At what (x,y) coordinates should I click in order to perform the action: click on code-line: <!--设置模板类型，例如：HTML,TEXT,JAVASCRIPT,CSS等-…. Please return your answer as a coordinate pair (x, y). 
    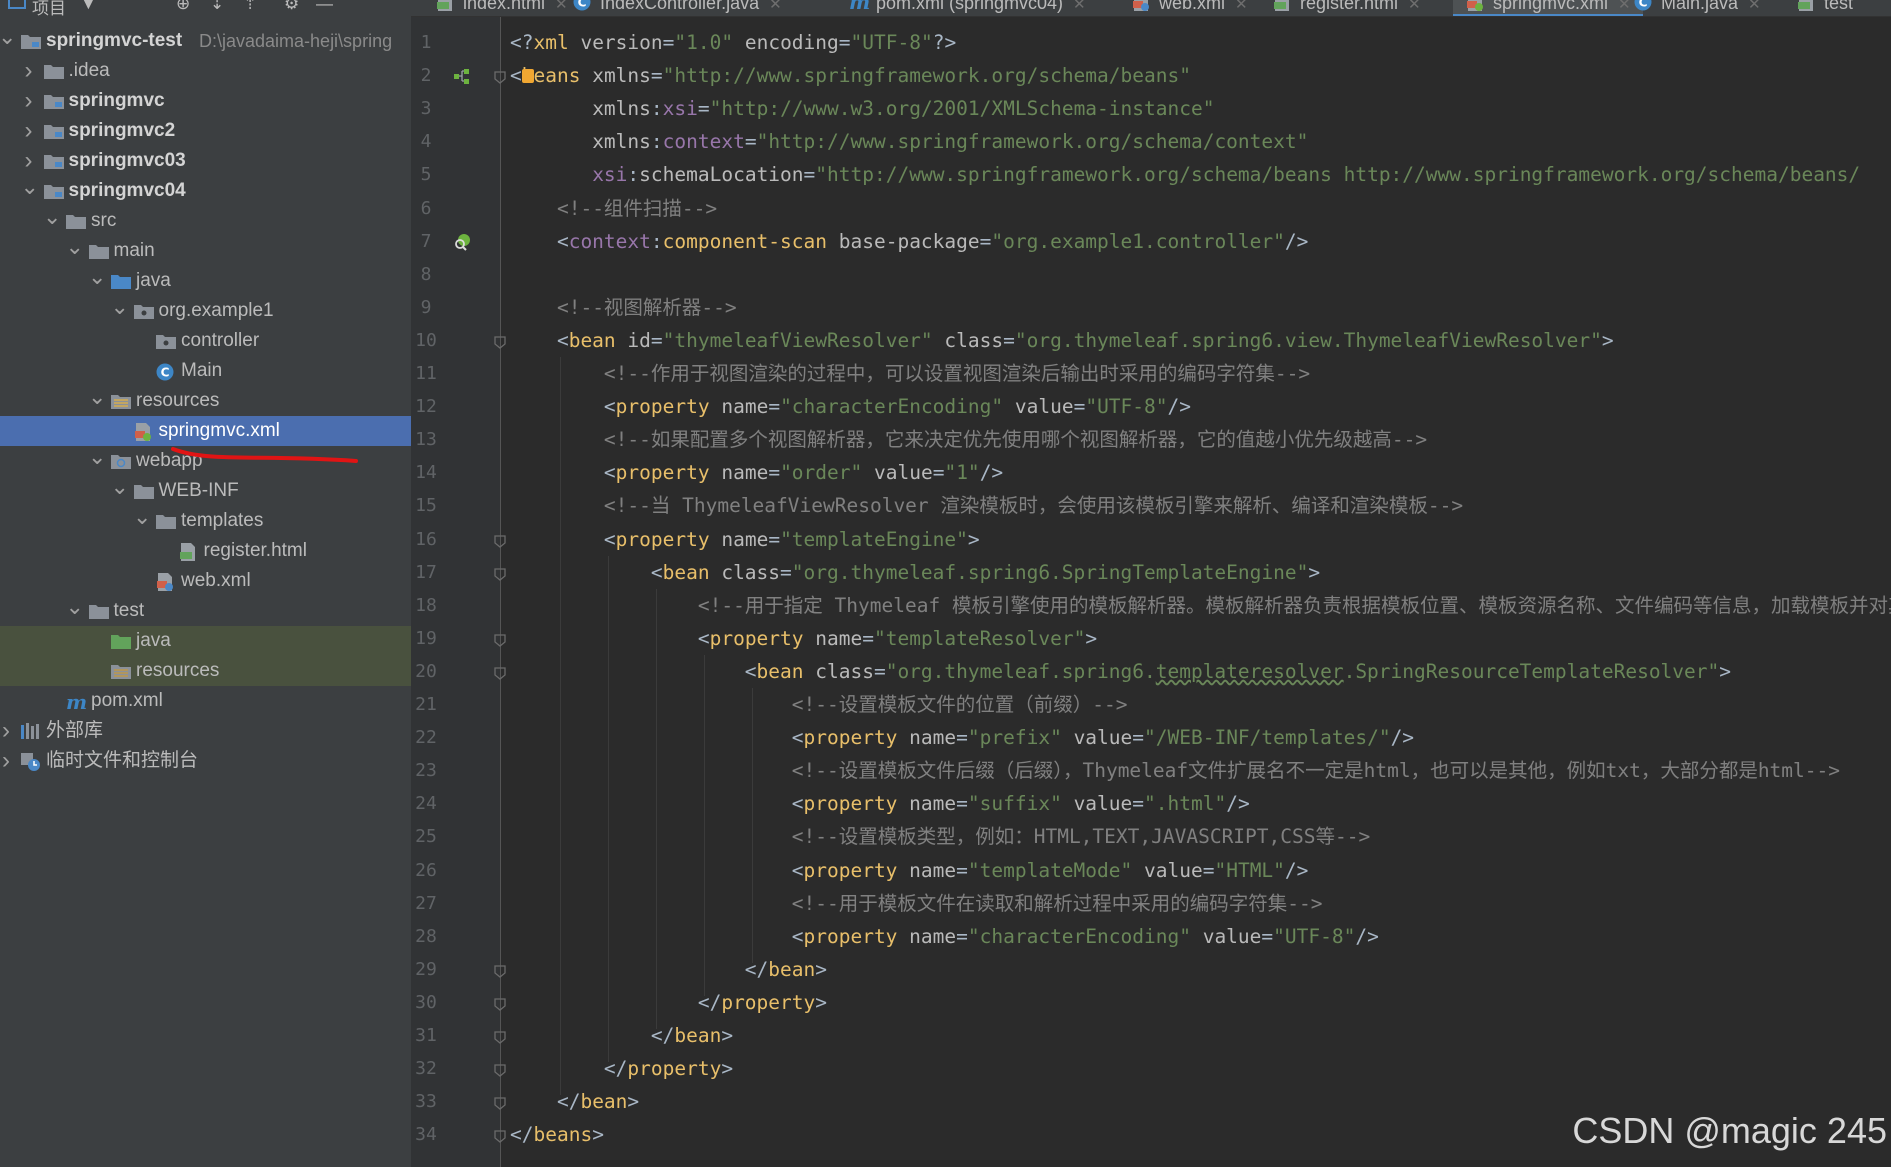
    Looking at the image, I should click on (940, 836).